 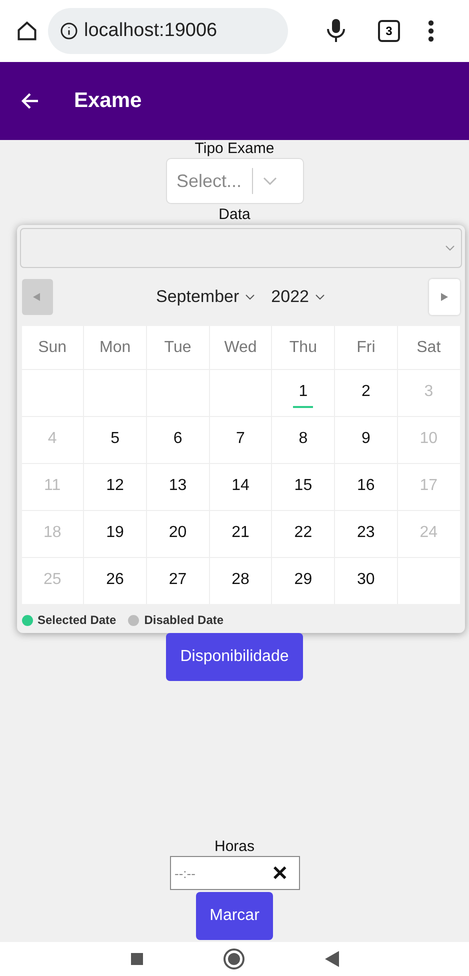 I want to click on calendar-day: 9, so click(x=366, y=440).